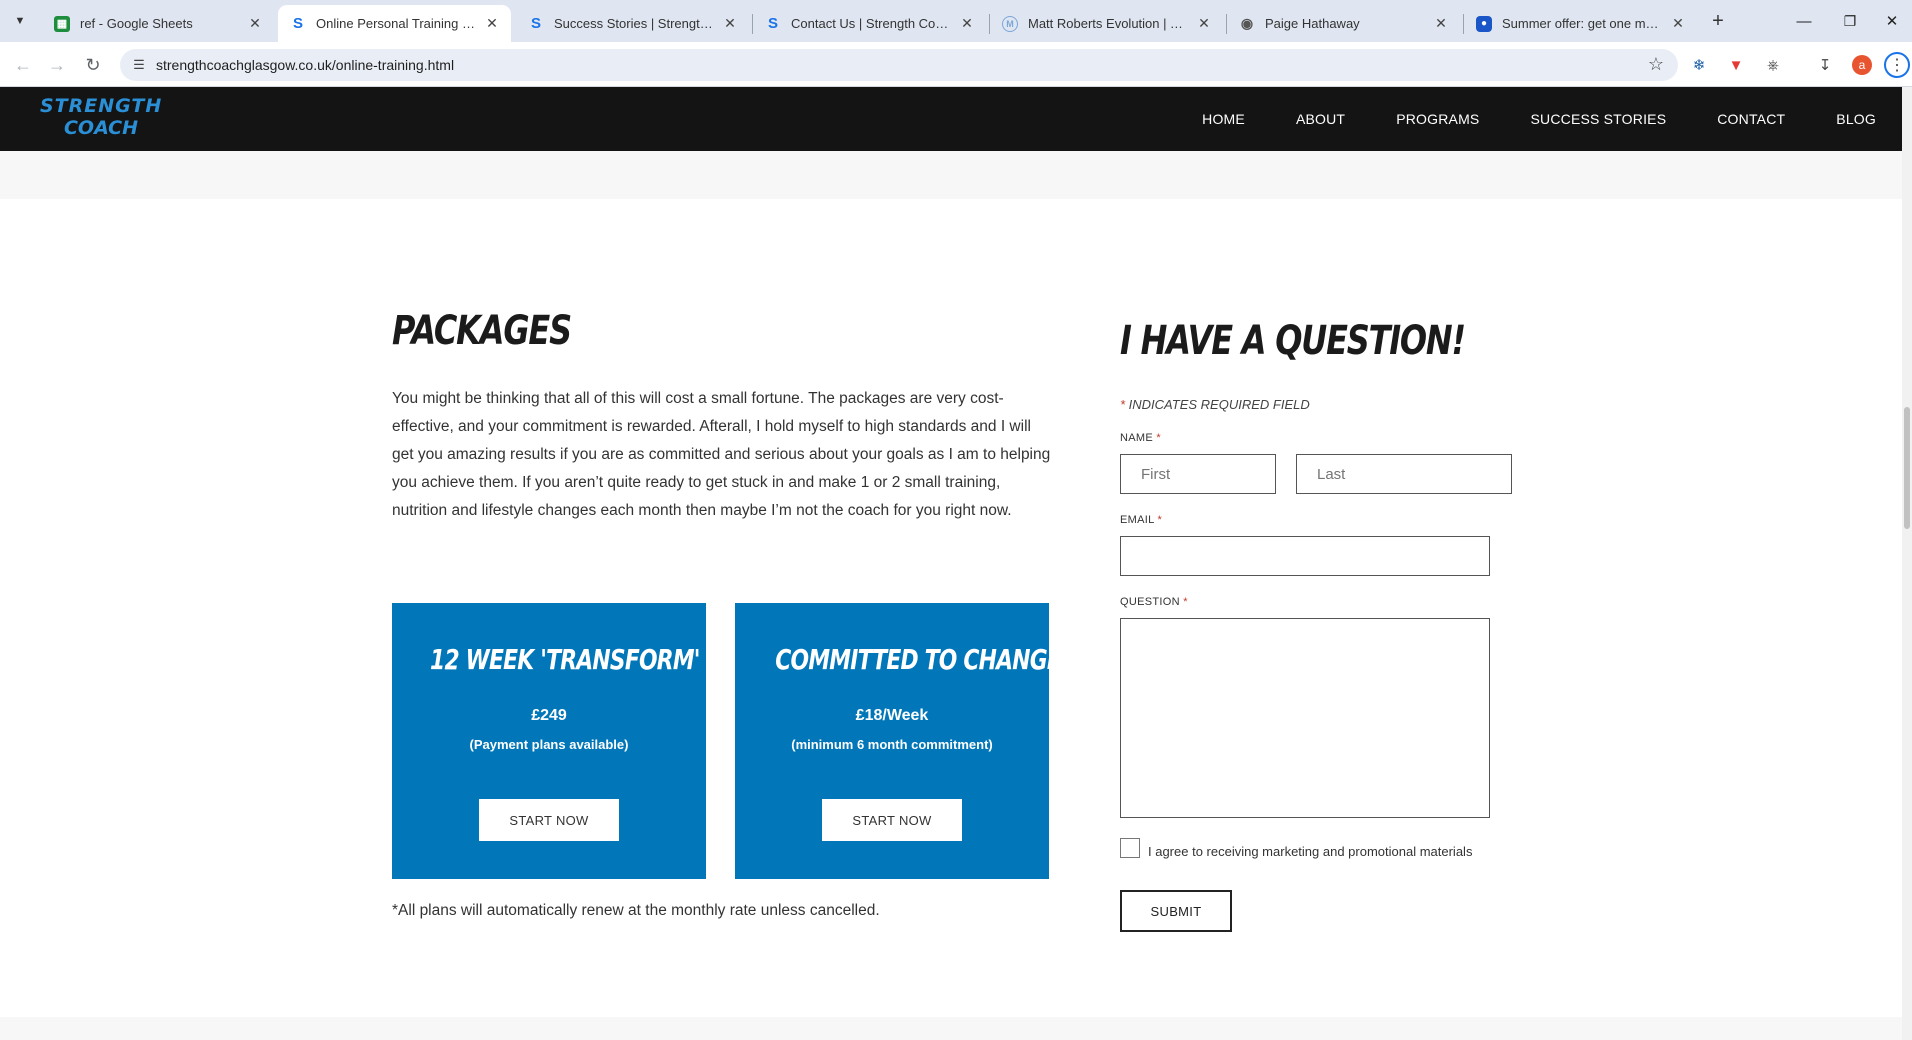  What do you see at coordinates (1219, 404) in the screenshot?
I see `required-note-text: INDICATES REQUIRED FIELD` at bounding box center [1219, 404].